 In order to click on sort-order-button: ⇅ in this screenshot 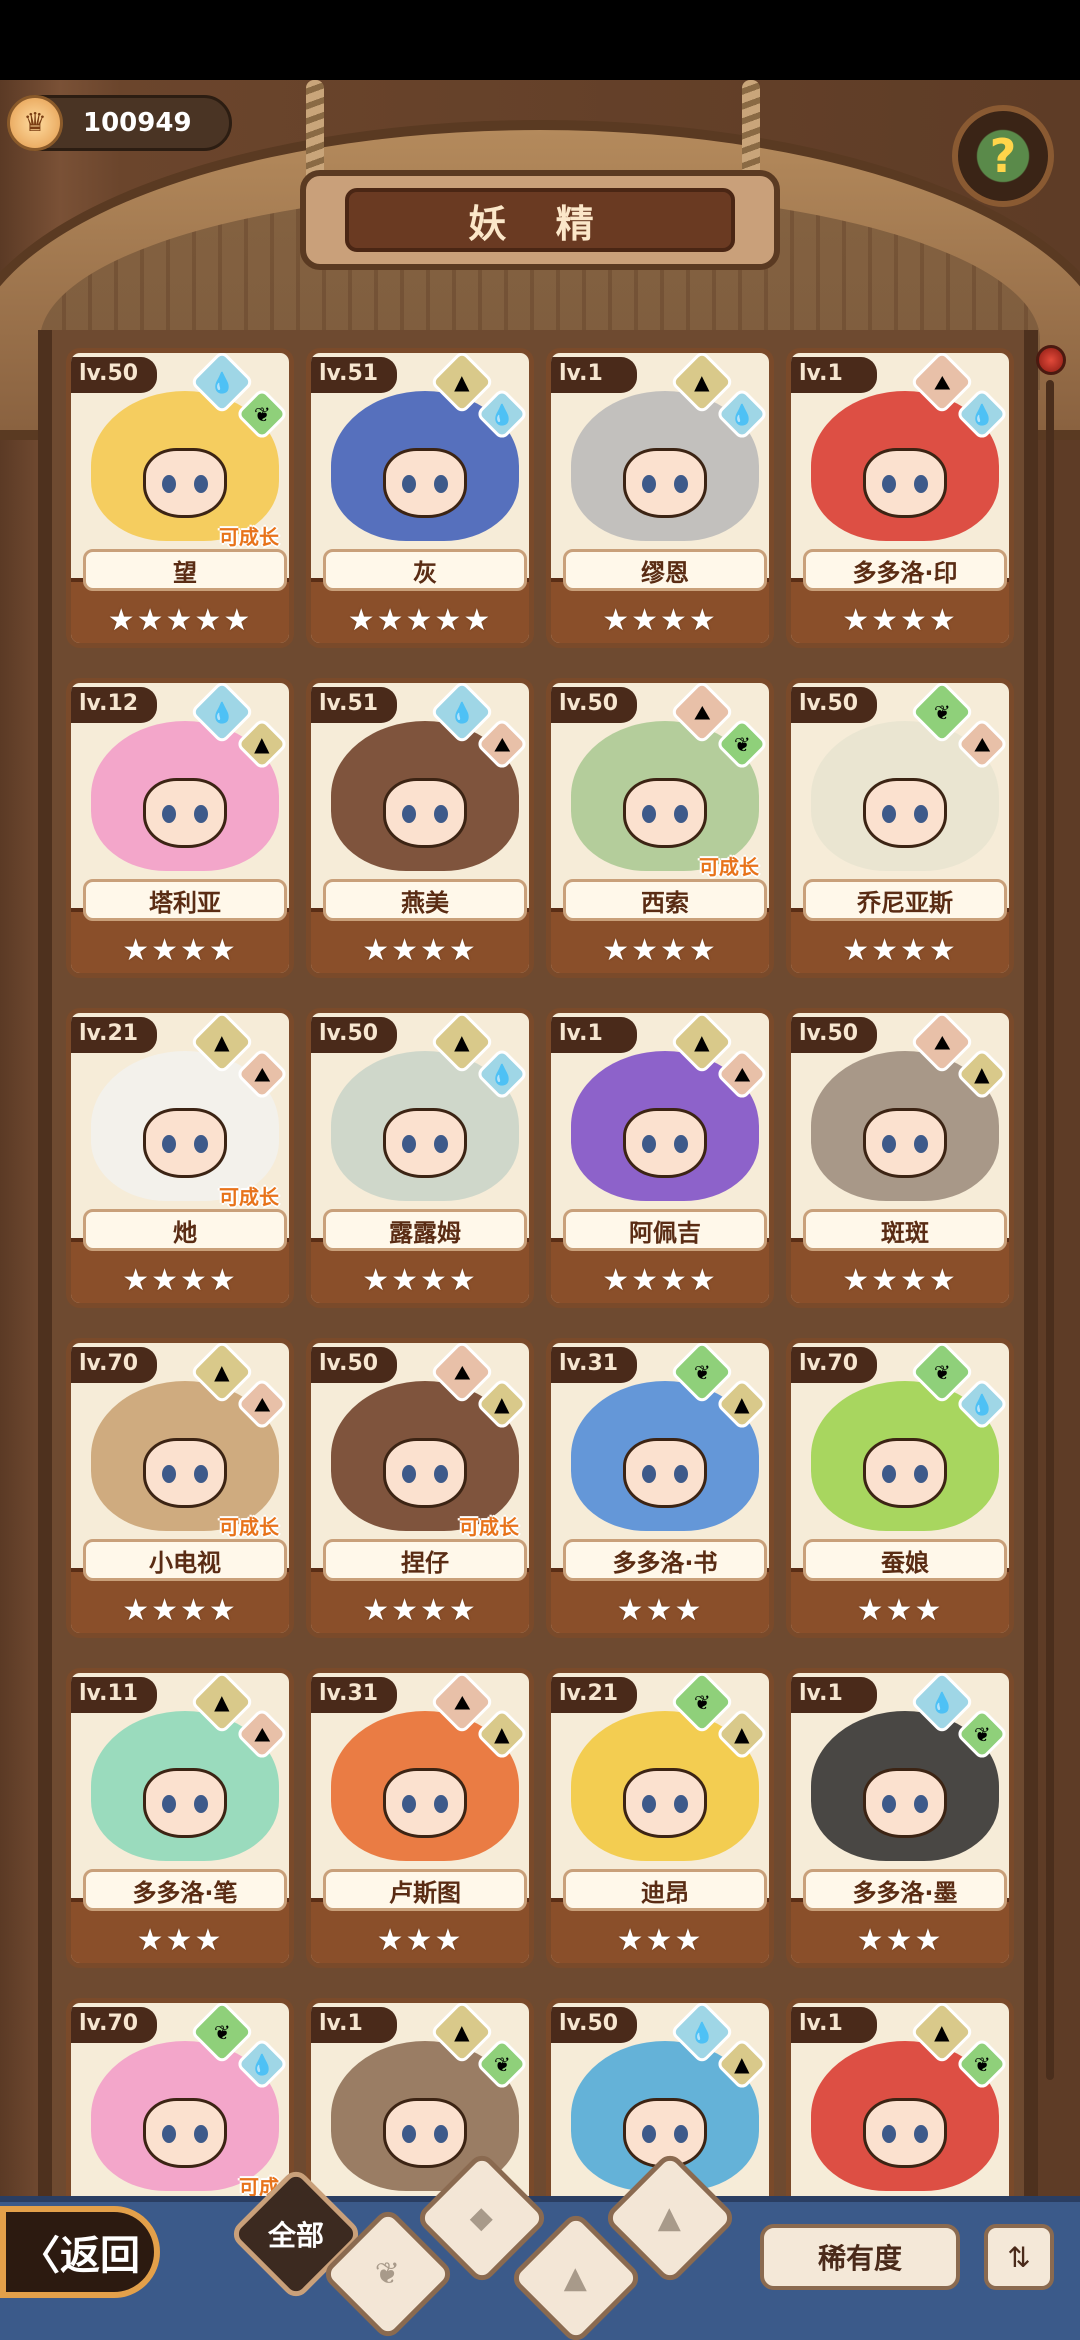, I will do `click(1019, 2257)`.